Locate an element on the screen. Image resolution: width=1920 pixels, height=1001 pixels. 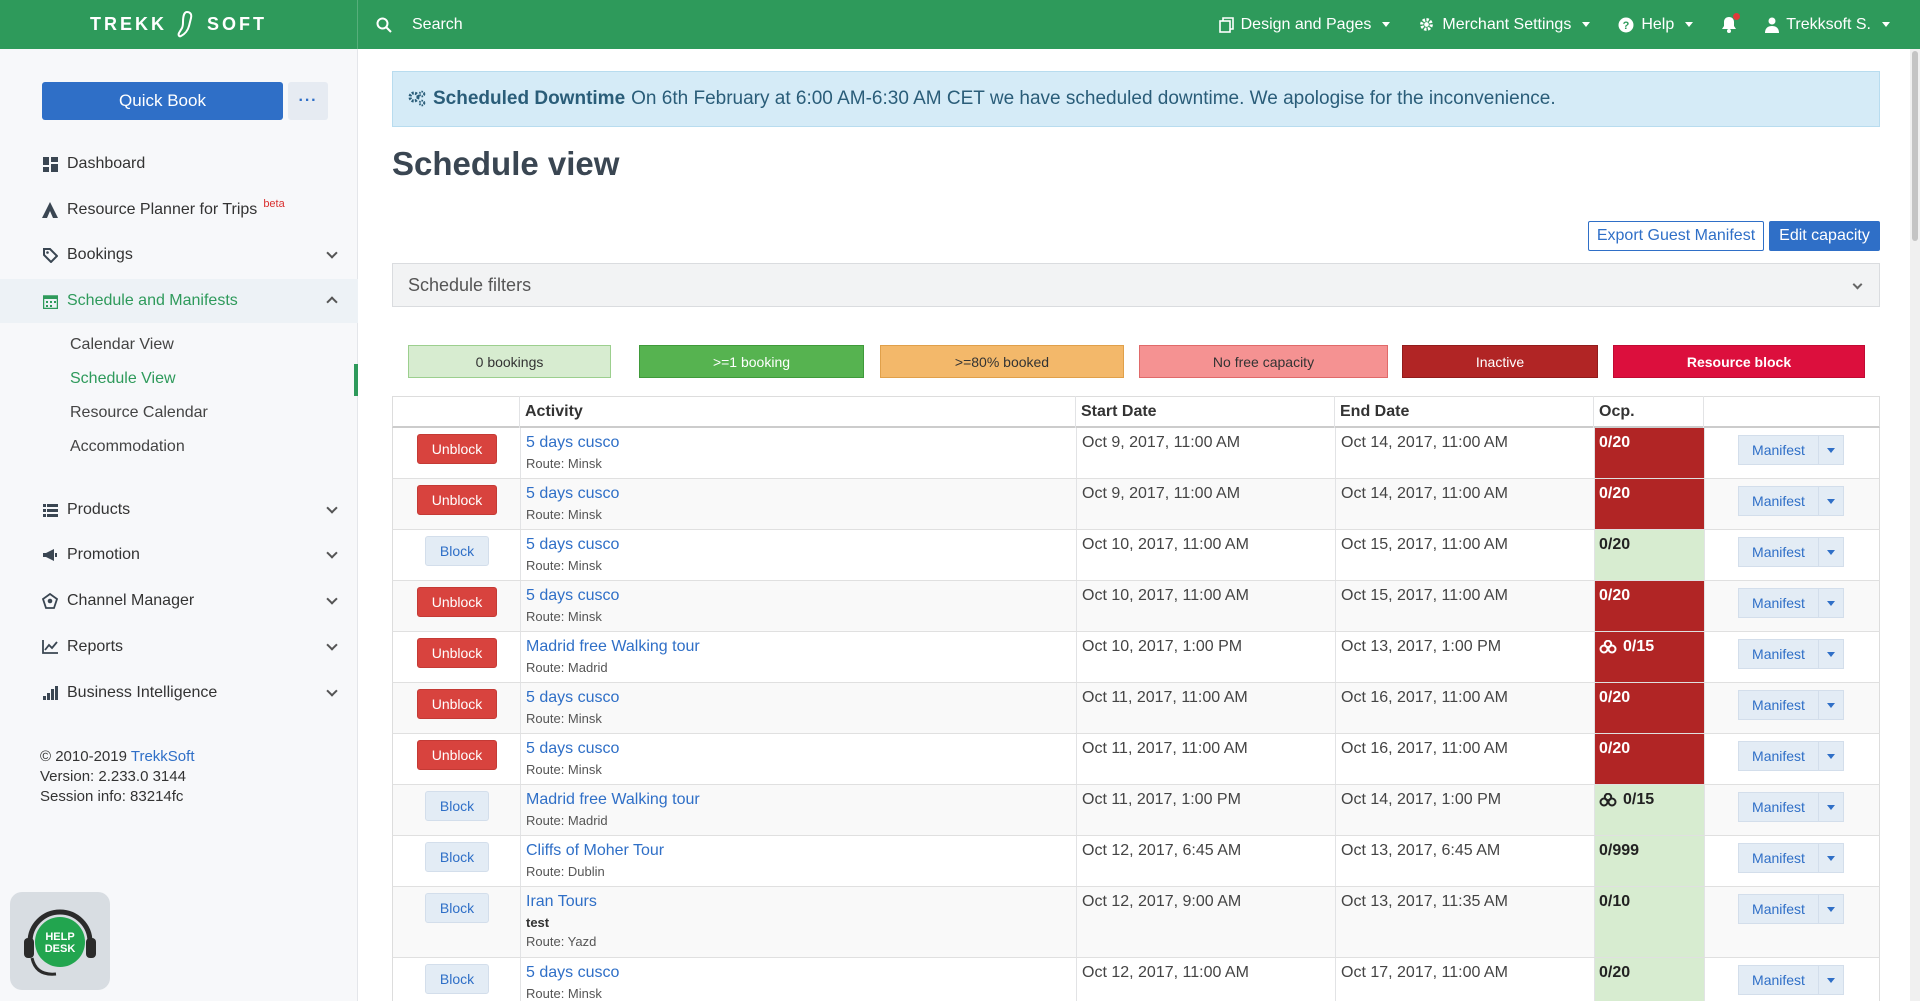
chevron-up-icon is located at coordinates (332, 302).